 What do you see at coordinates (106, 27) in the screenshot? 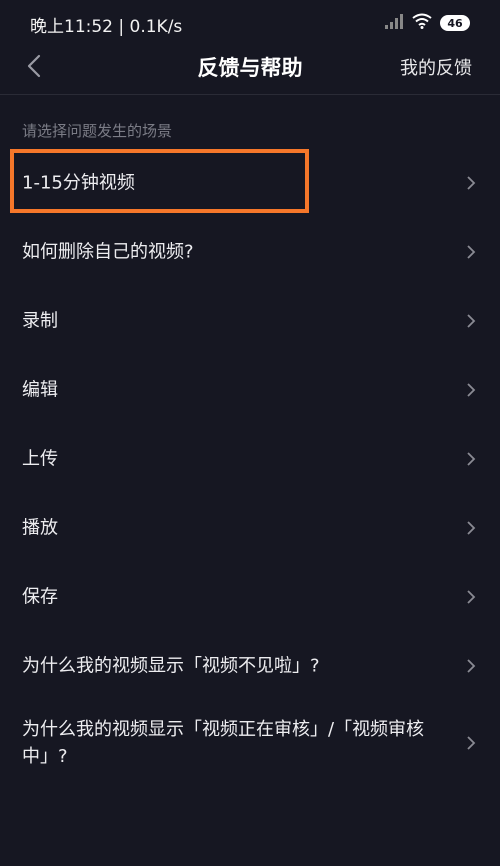
I see `status-time-speed: 晚上11:52 | 0.1K/s` at bounding box center [106, 27].